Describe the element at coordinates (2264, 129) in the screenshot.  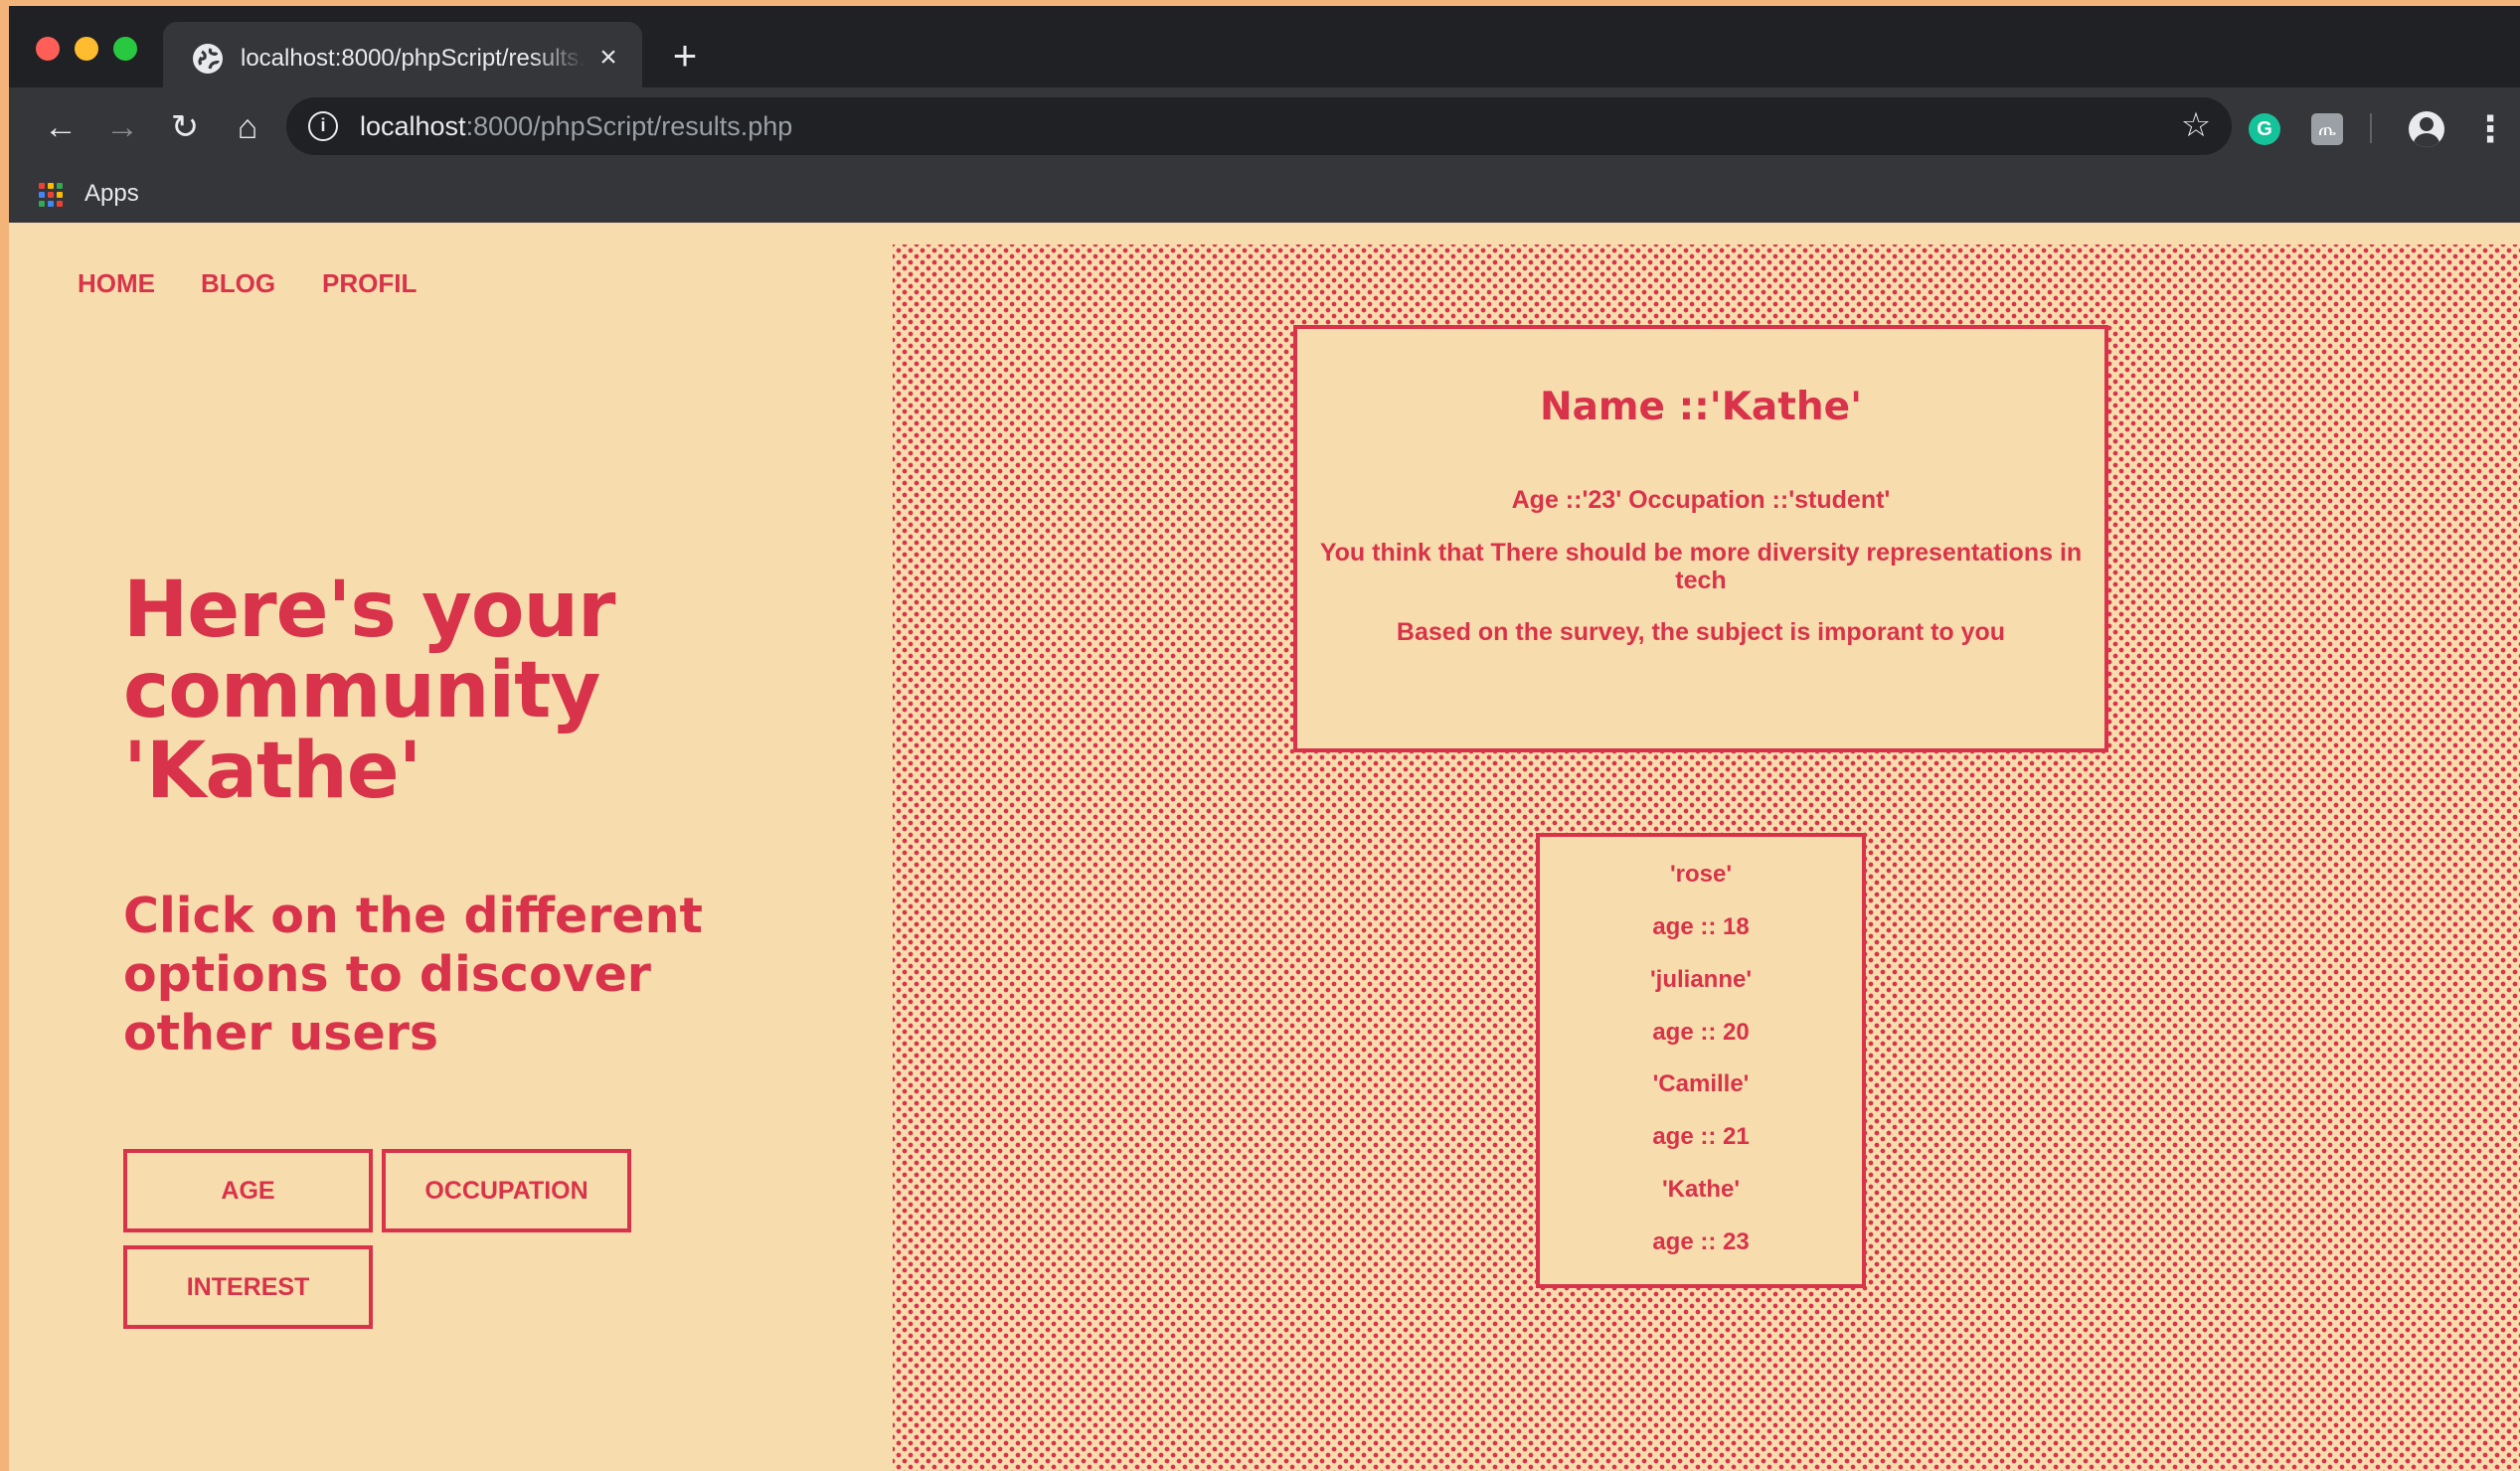
I see `grammarly-extension-icon: G` at that location.